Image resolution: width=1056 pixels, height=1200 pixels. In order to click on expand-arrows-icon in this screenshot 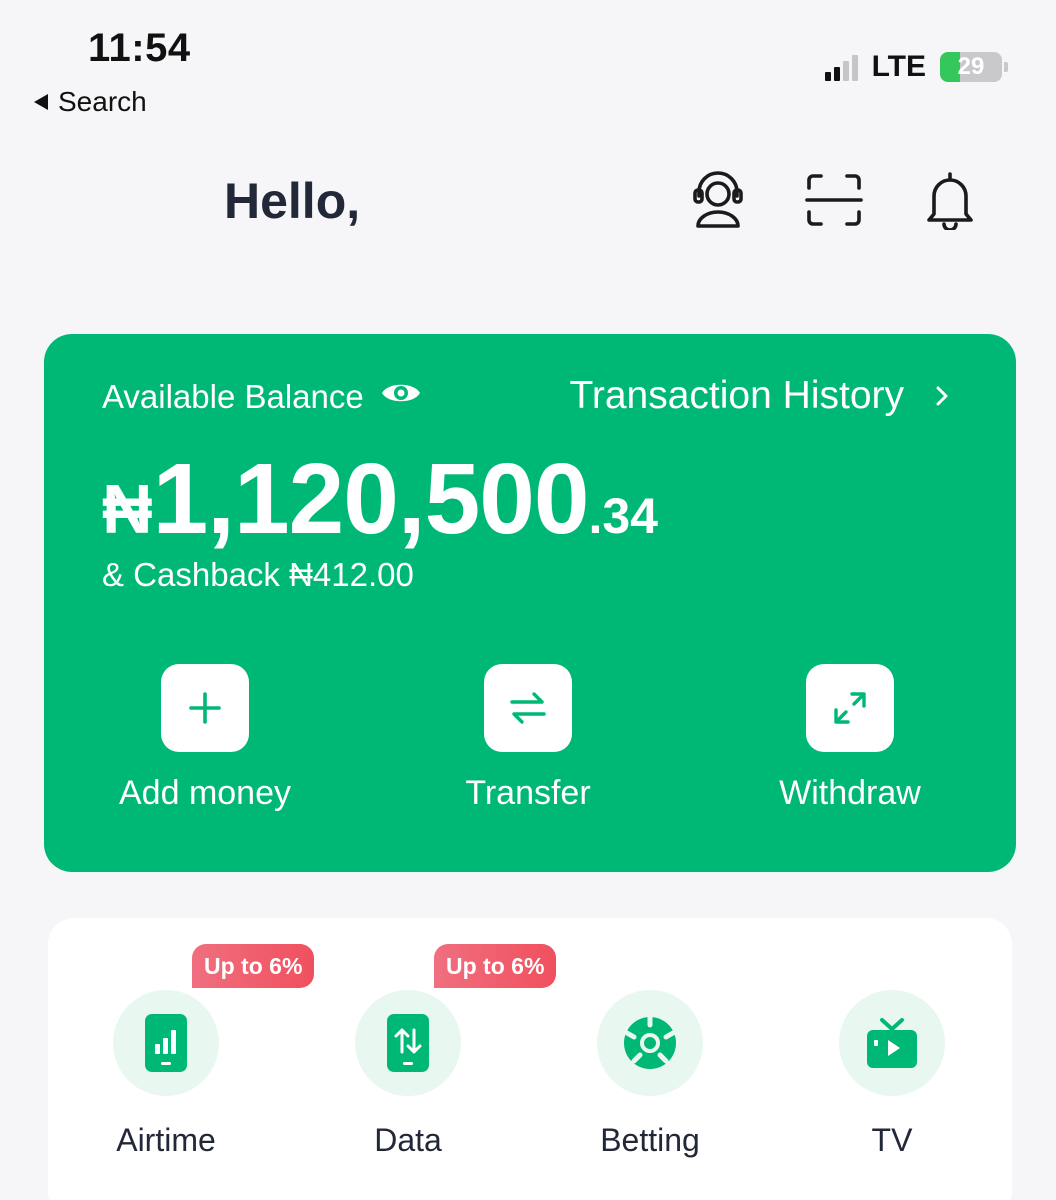, I will do `click(850, 708)`.